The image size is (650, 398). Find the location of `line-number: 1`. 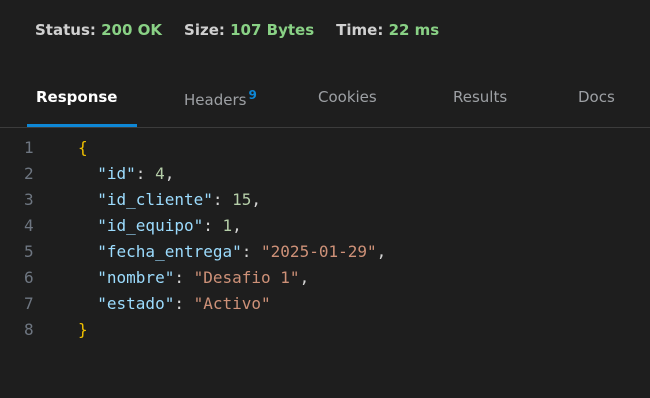

line-number: 1 is located at coordinates (29, 147).